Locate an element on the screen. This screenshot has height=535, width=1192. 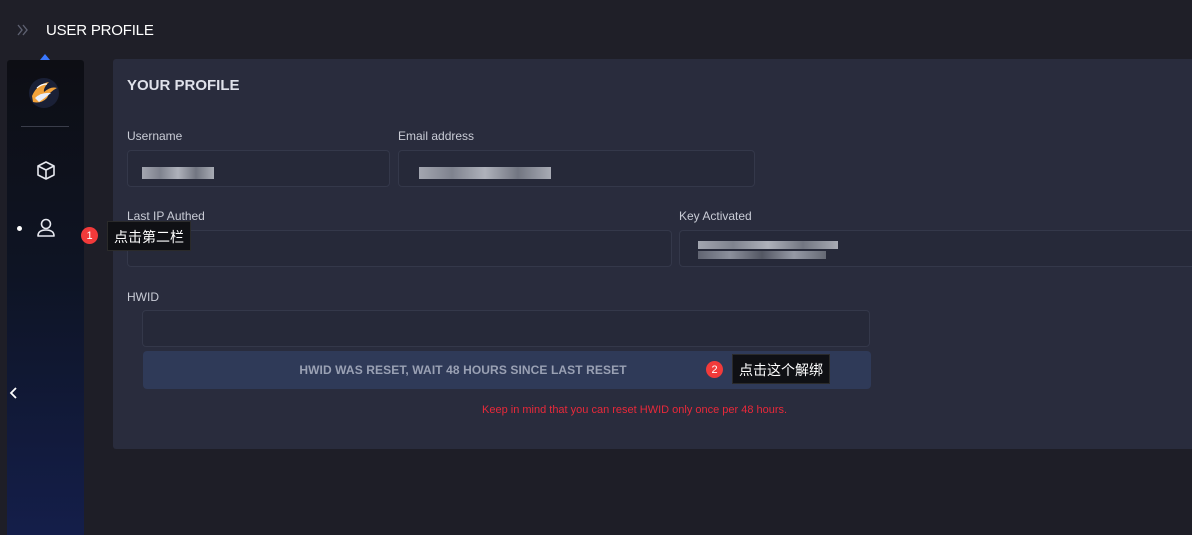
annotation-badge-2: 2 is located at coordinates (714, 369).